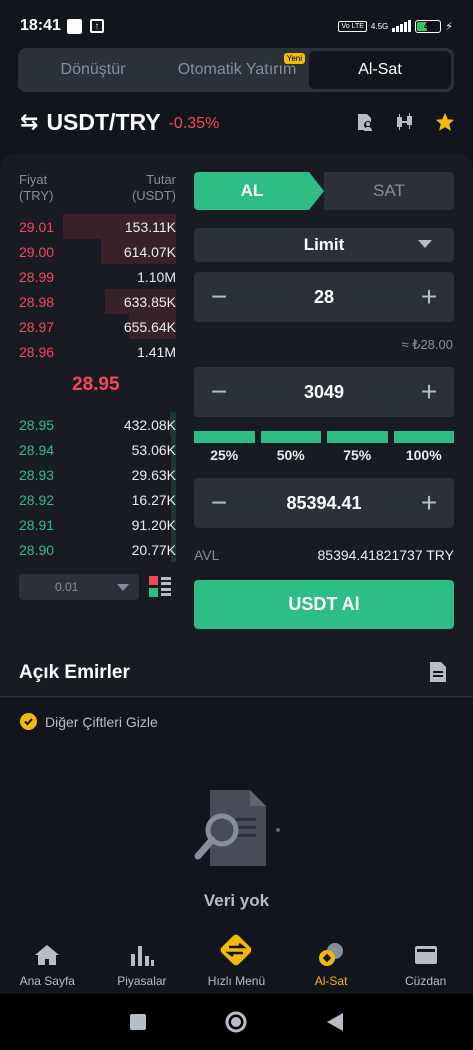  I want to click on order-amount: 633.85K, so click(149, 301).